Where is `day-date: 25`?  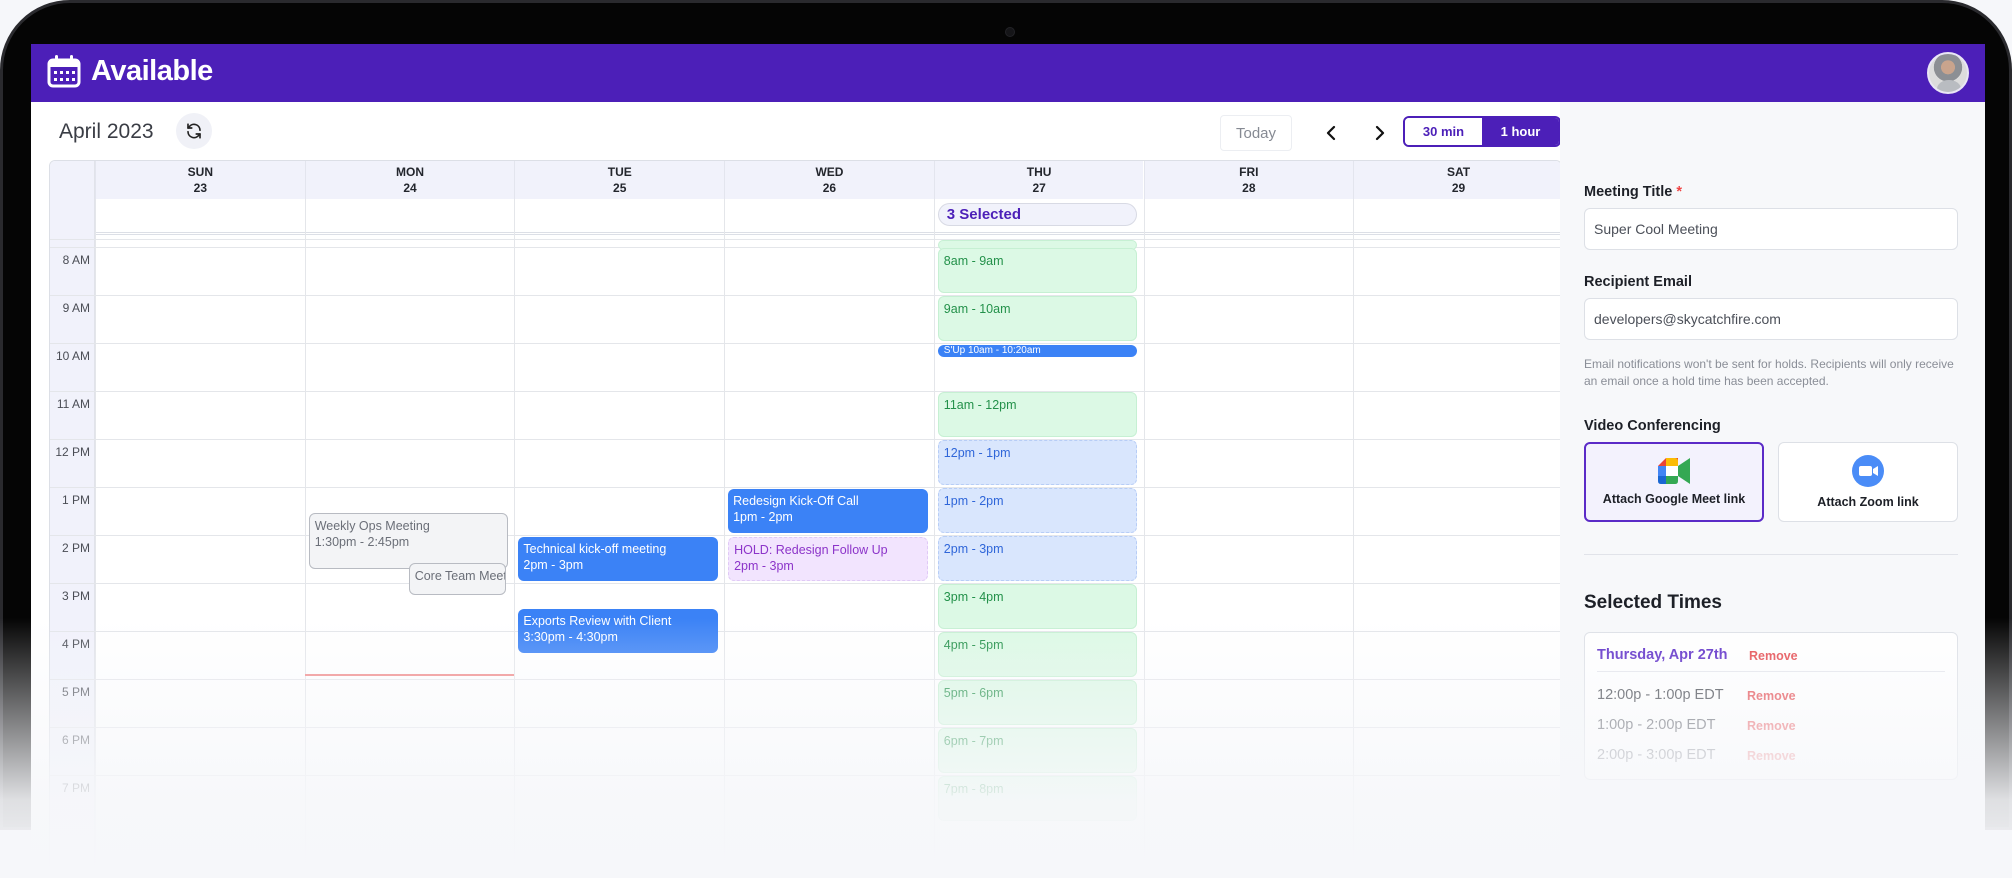
day-date: 25 is located at coordinates (620, 188).